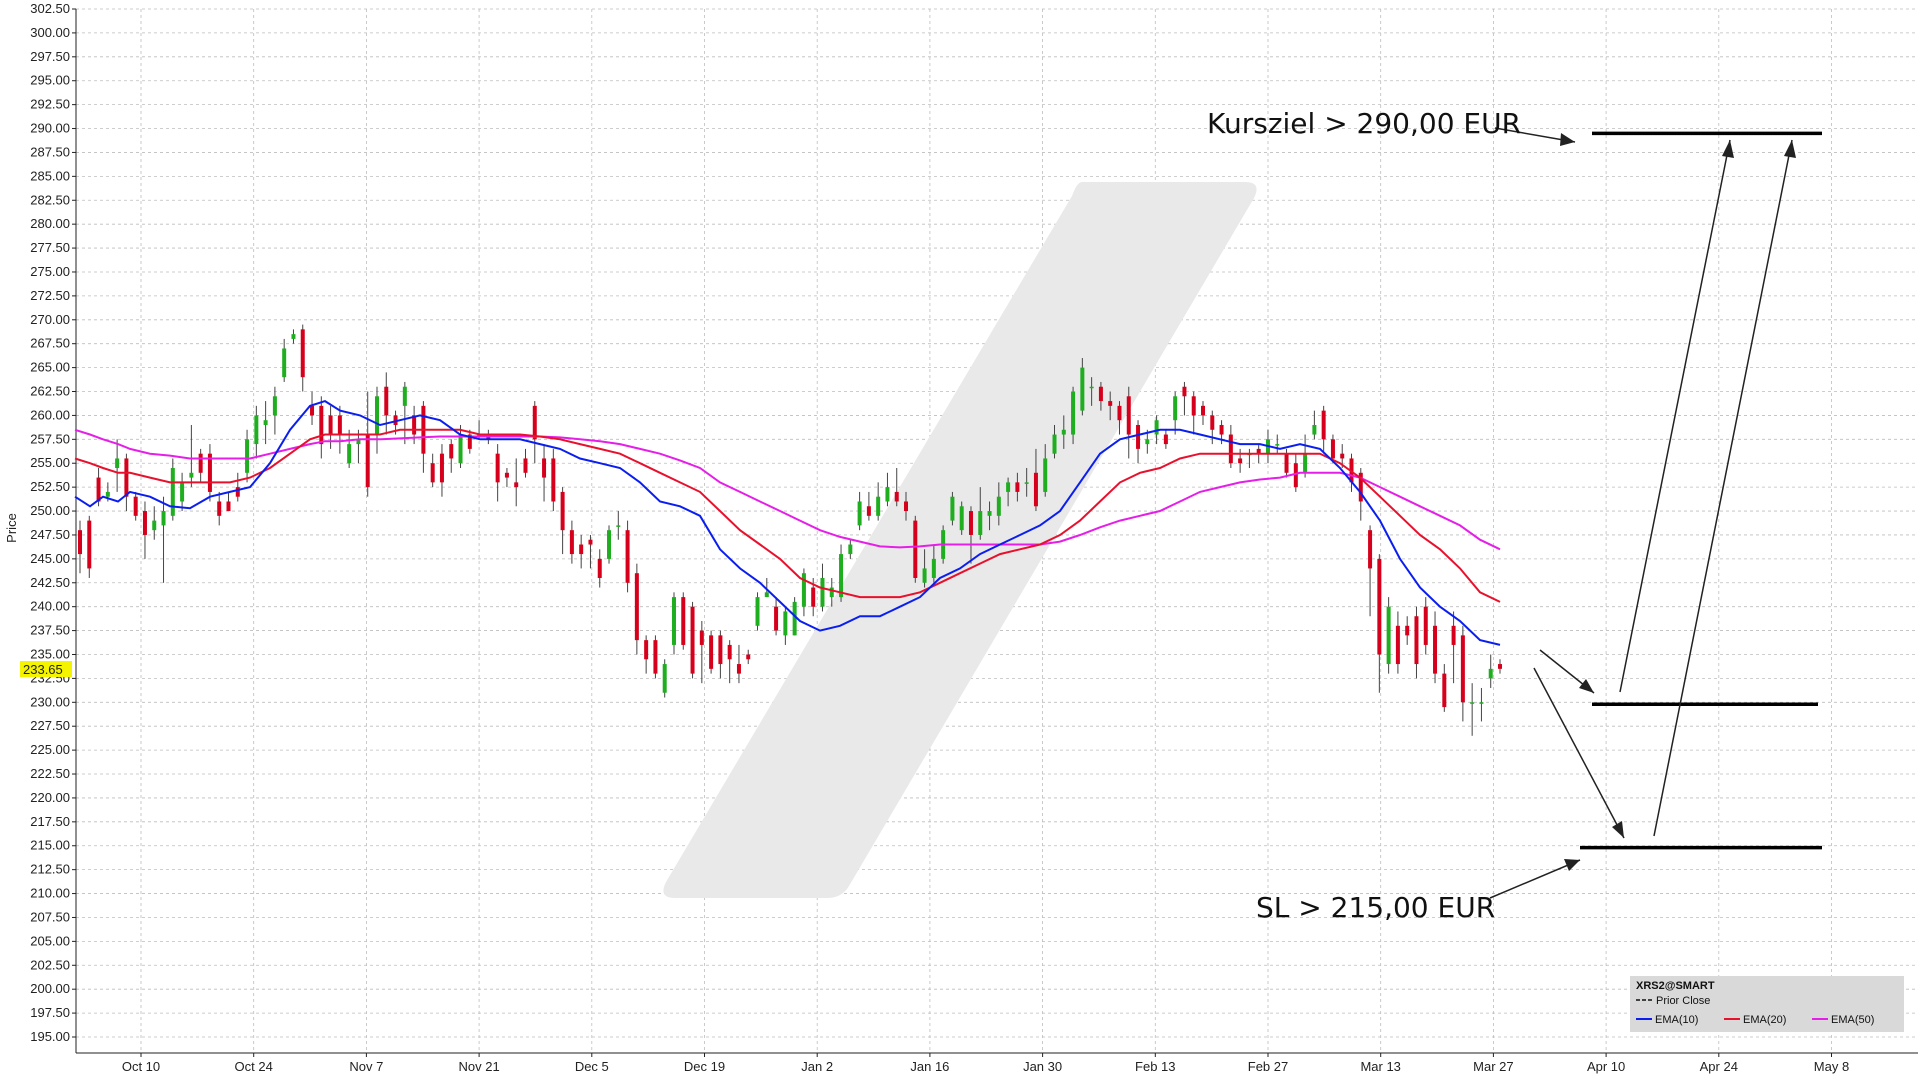 This screenshot has height=1080, width=1920. I want to click on y-tick-label: 300.00, so click(50, 32).